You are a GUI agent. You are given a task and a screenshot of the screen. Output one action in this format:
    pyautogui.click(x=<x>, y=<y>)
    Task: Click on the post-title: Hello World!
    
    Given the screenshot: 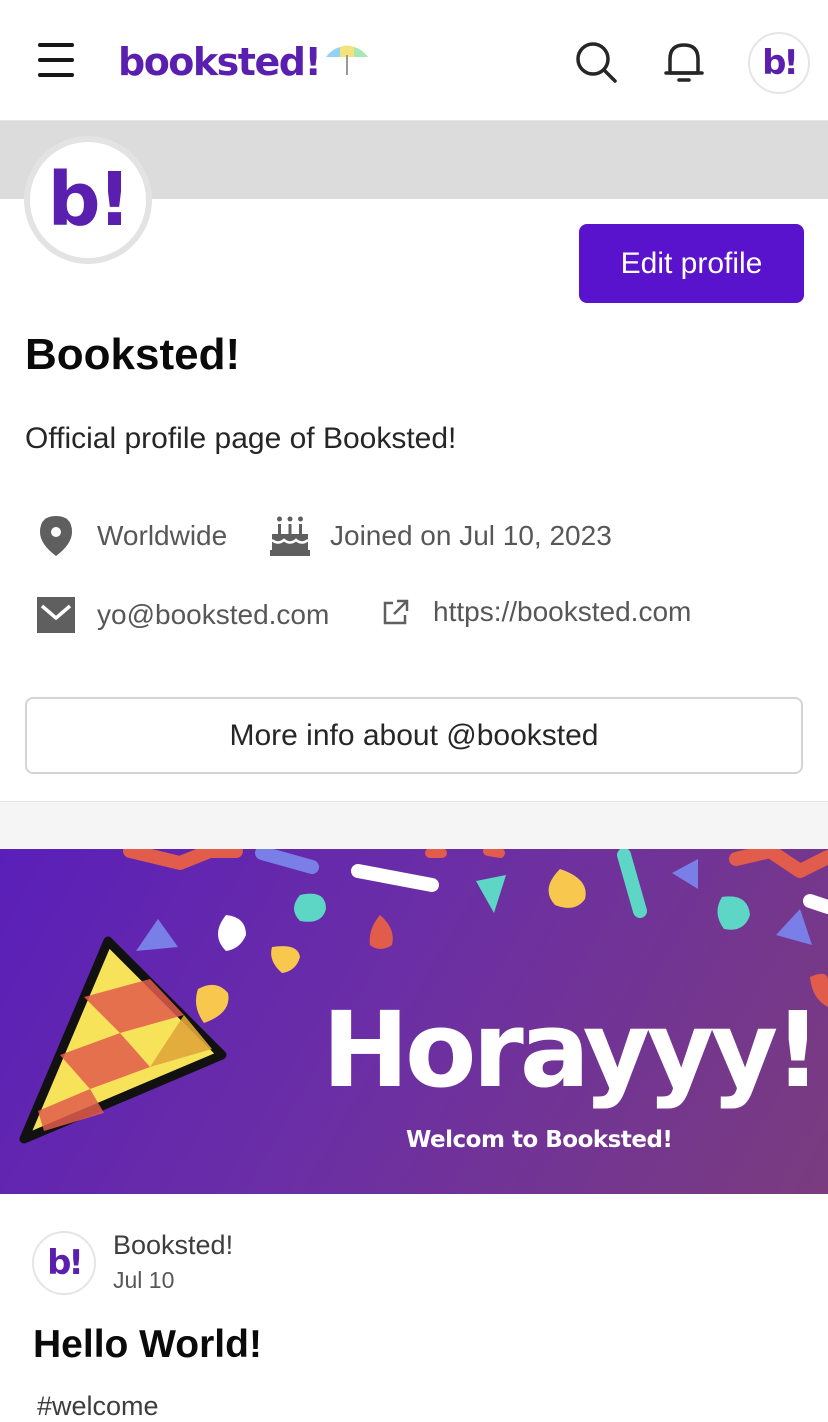 What is the action you would take?
    pyautogui.click(x=147, y=1345)
    